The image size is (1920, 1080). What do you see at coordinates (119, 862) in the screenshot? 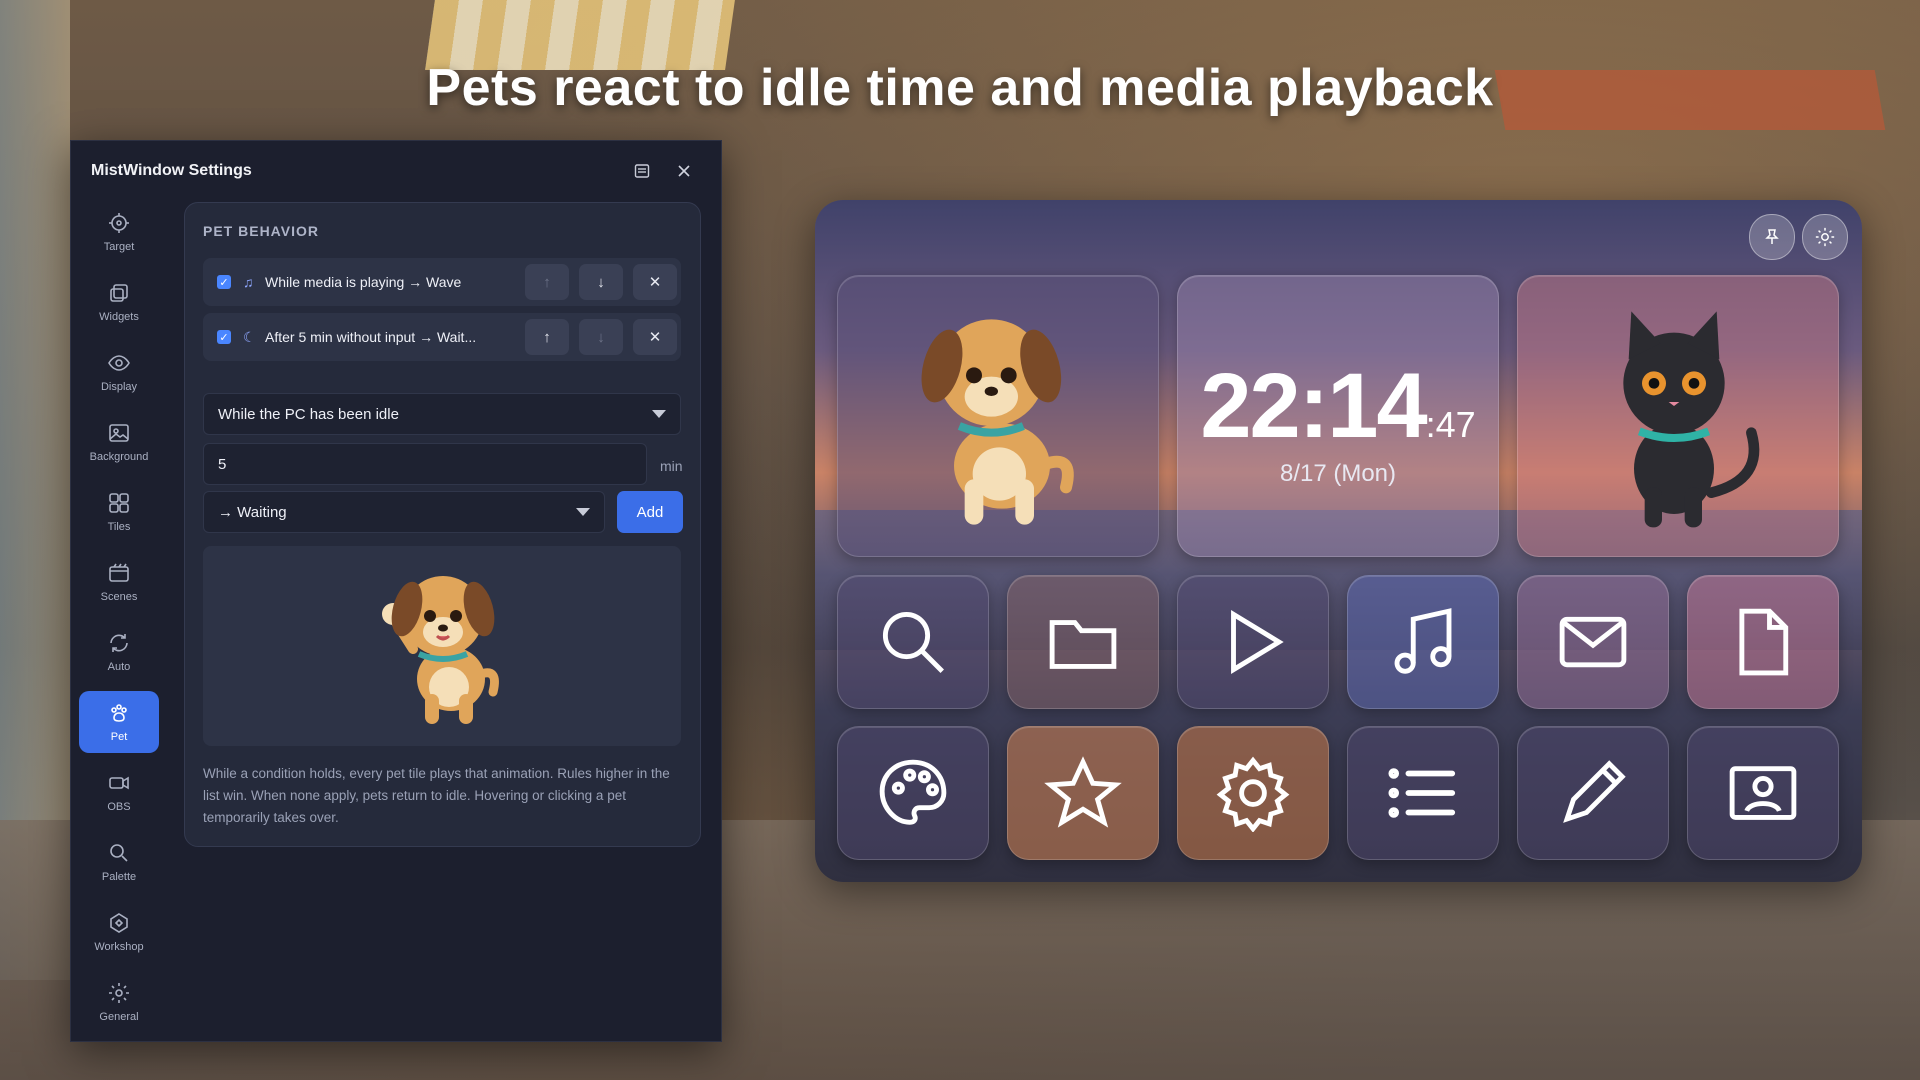
I see `sidebar-item-palette: Palette` at bounding box center [119, 862].